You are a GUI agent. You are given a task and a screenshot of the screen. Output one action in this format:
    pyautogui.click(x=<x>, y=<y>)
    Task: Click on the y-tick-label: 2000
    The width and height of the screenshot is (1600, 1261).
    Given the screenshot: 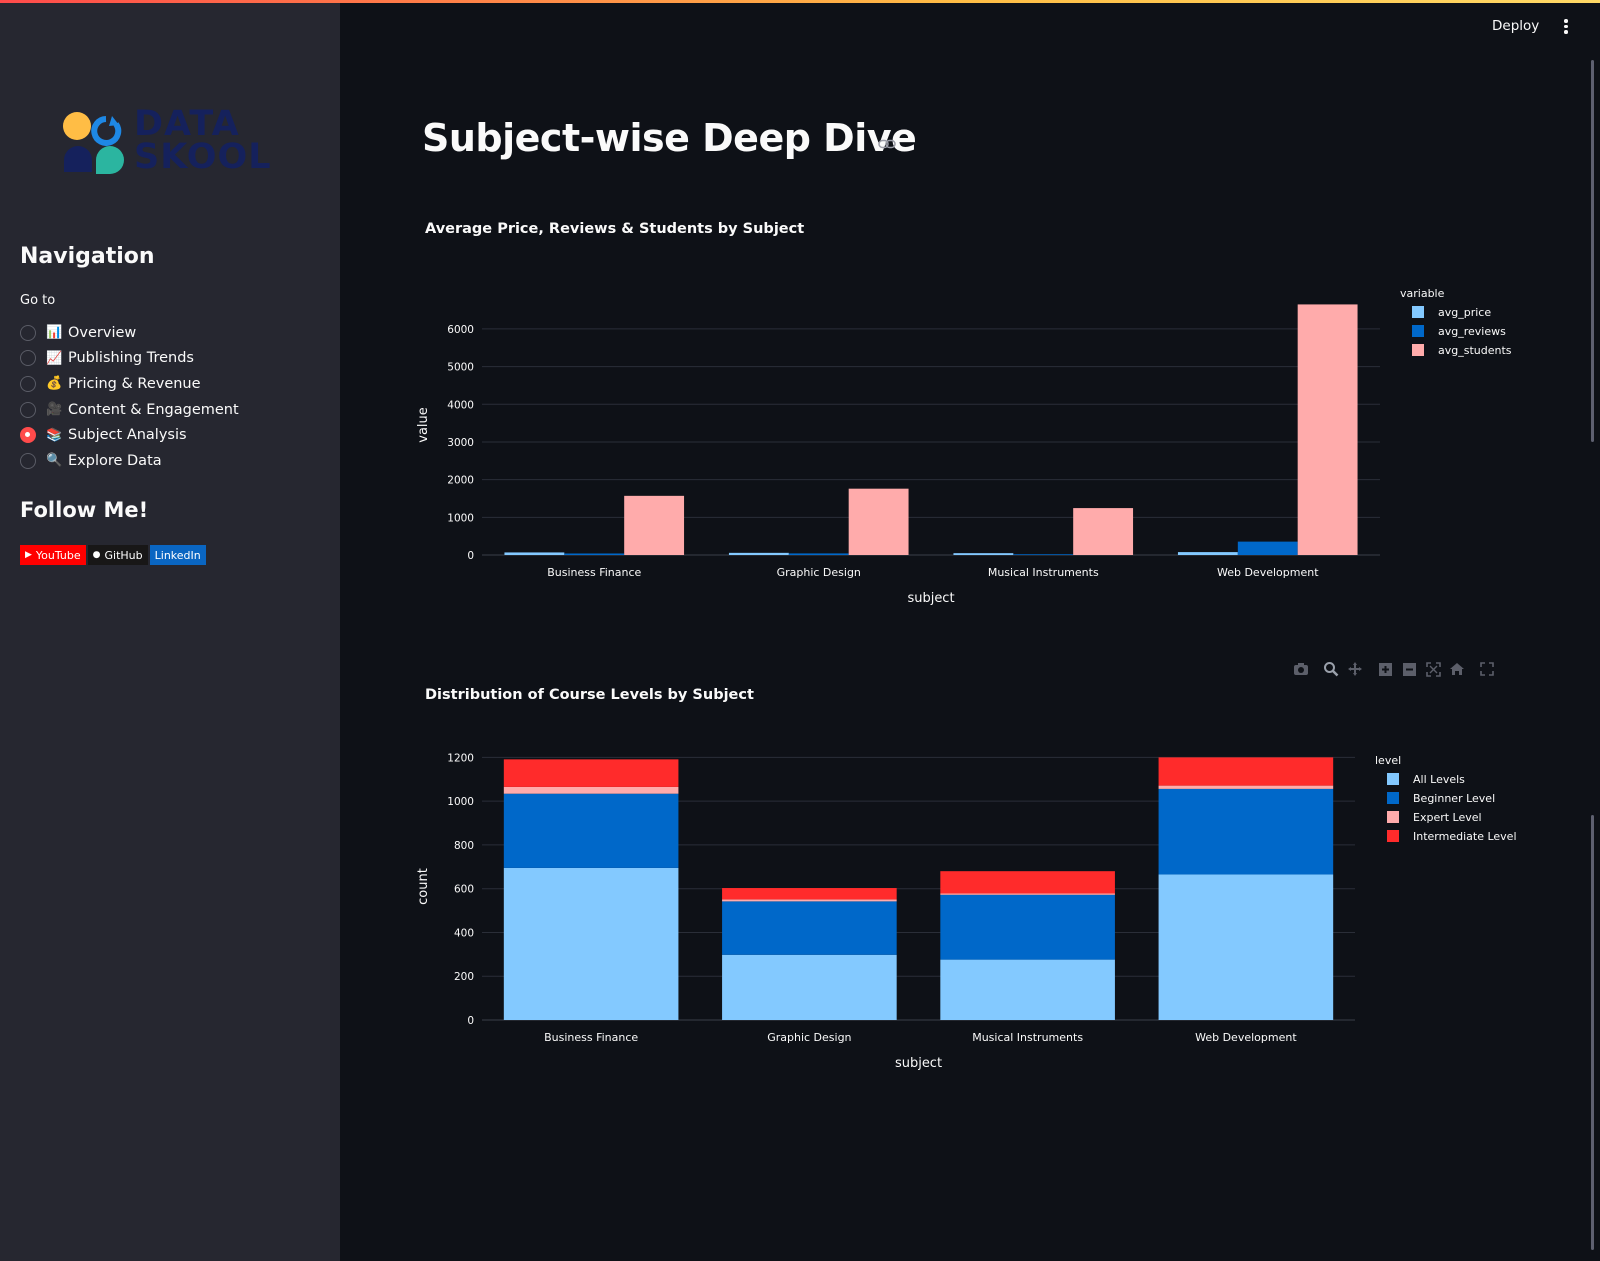 What is the action you would take?
    pyautogui.click(x=460, y=481)
    